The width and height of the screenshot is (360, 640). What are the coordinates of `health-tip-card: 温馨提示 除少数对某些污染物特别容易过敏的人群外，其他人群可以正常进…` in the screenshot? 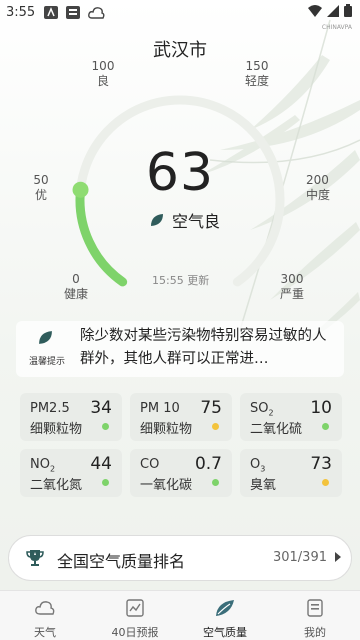 It's located at (180, 349).